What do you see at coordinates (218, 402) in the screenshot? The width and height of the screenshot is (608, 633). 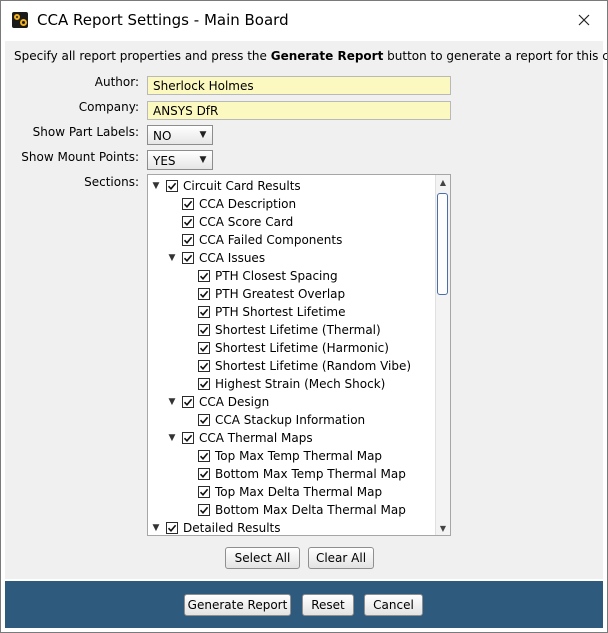 I see `tree-item: ▼ CCA Design` at bounding box center [218, 402].